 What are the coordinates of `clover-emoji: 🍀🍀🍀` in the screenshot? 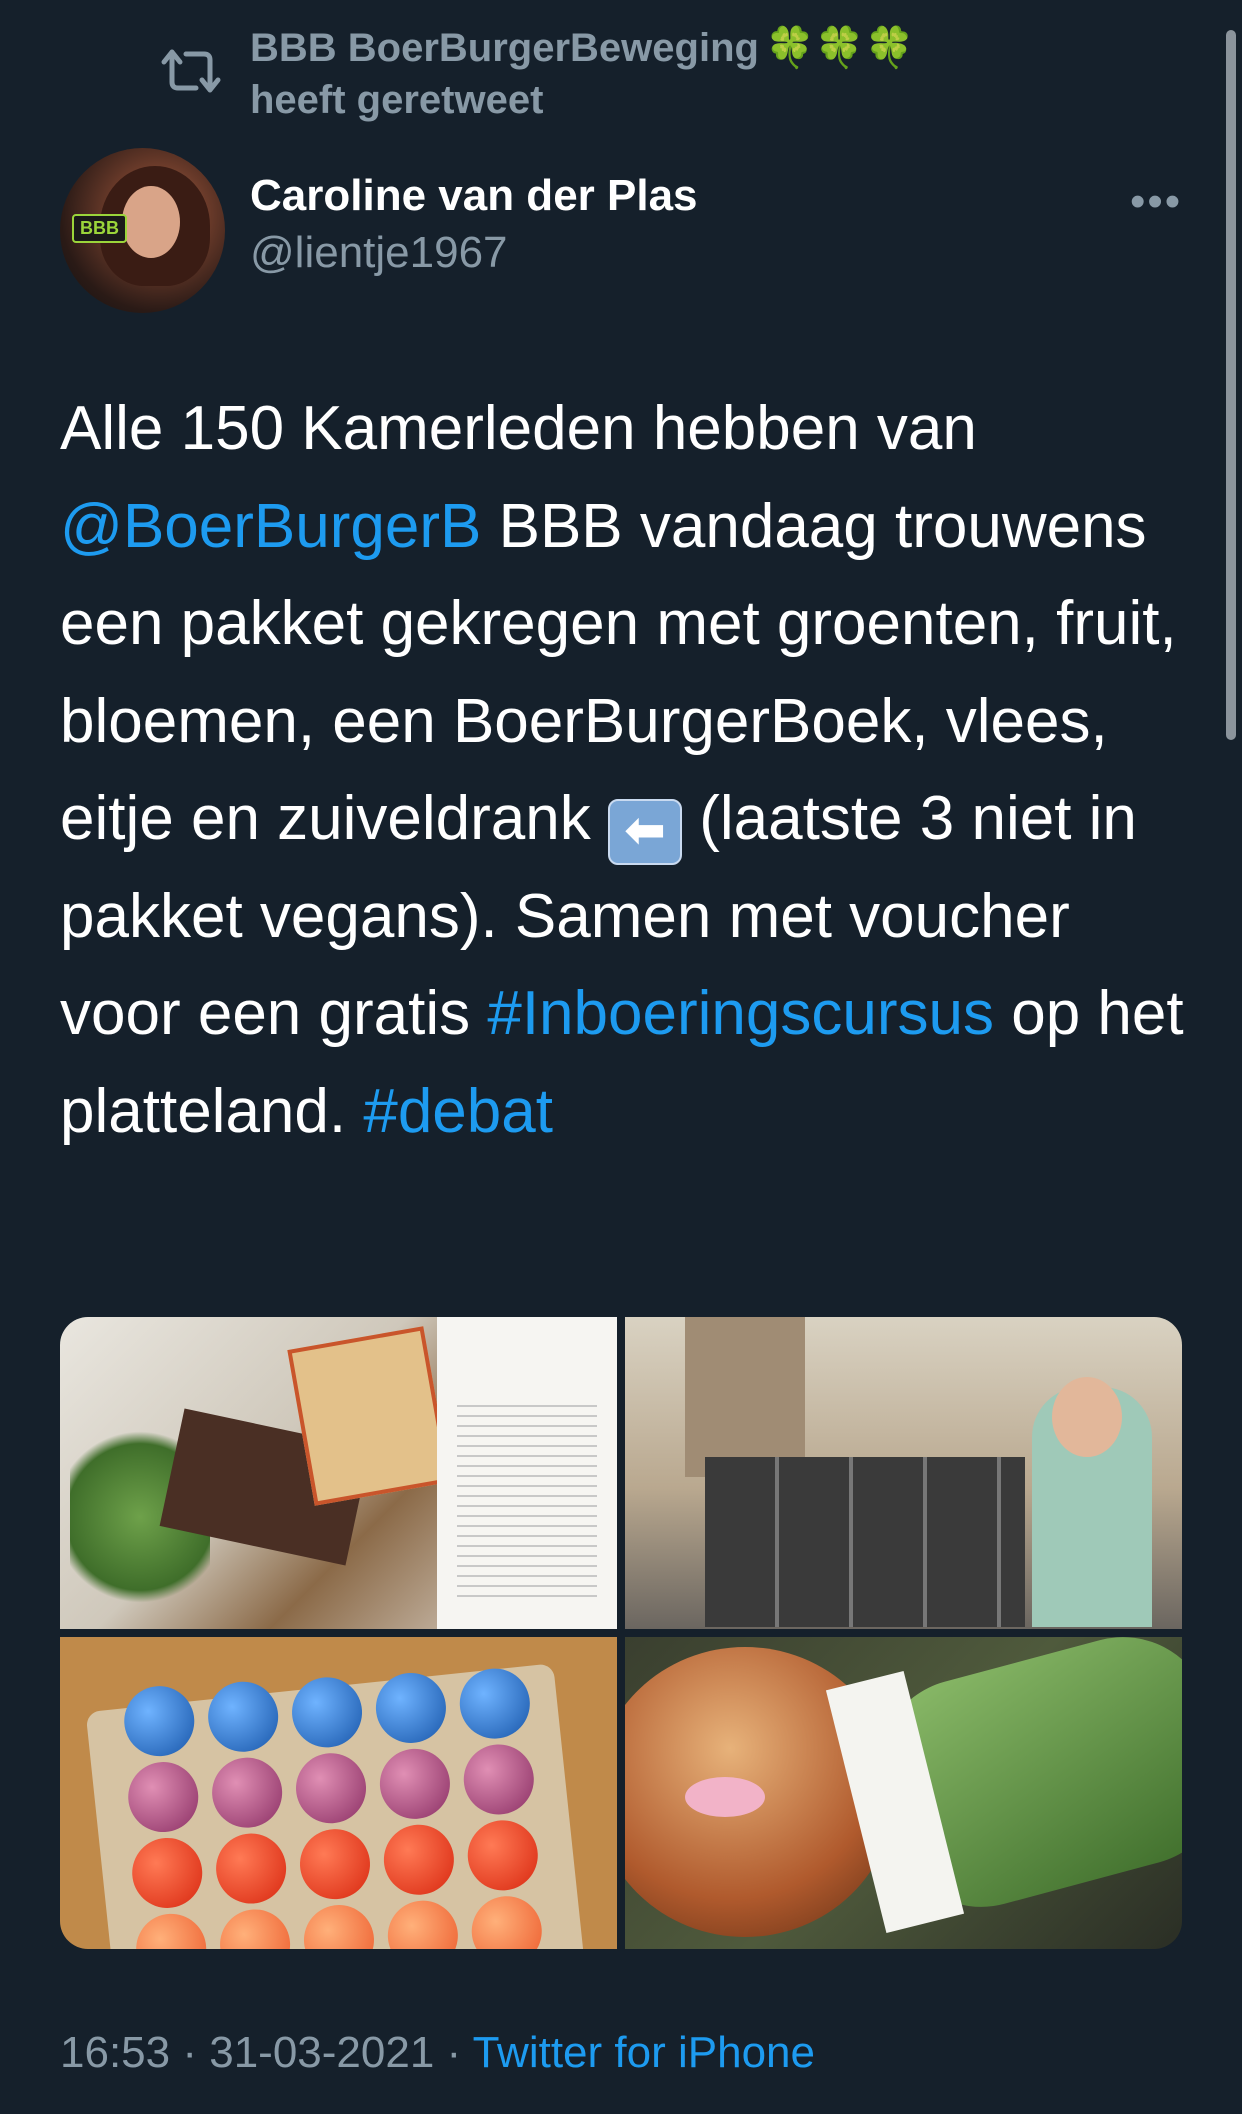 It's located at (839, 48).